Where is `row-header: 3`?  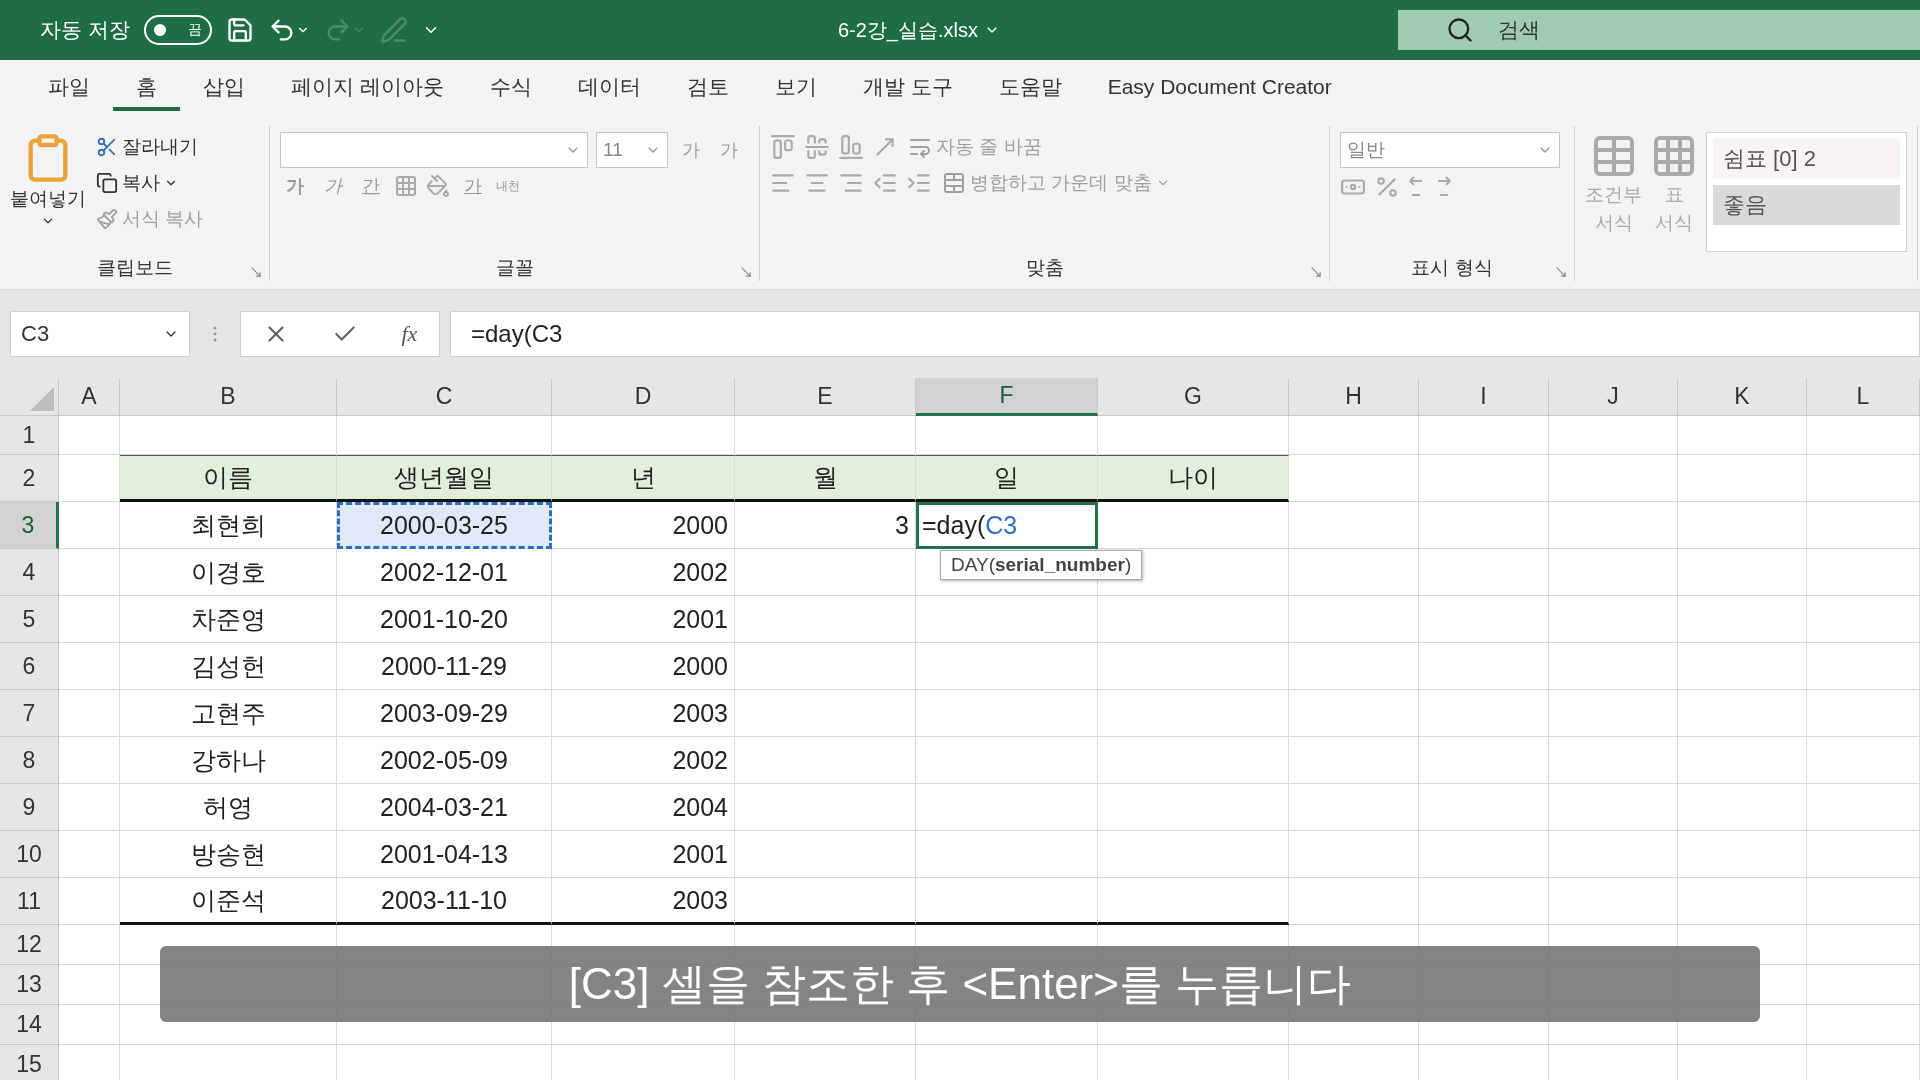
row-header: 3 is located at coordinates (29, 525).